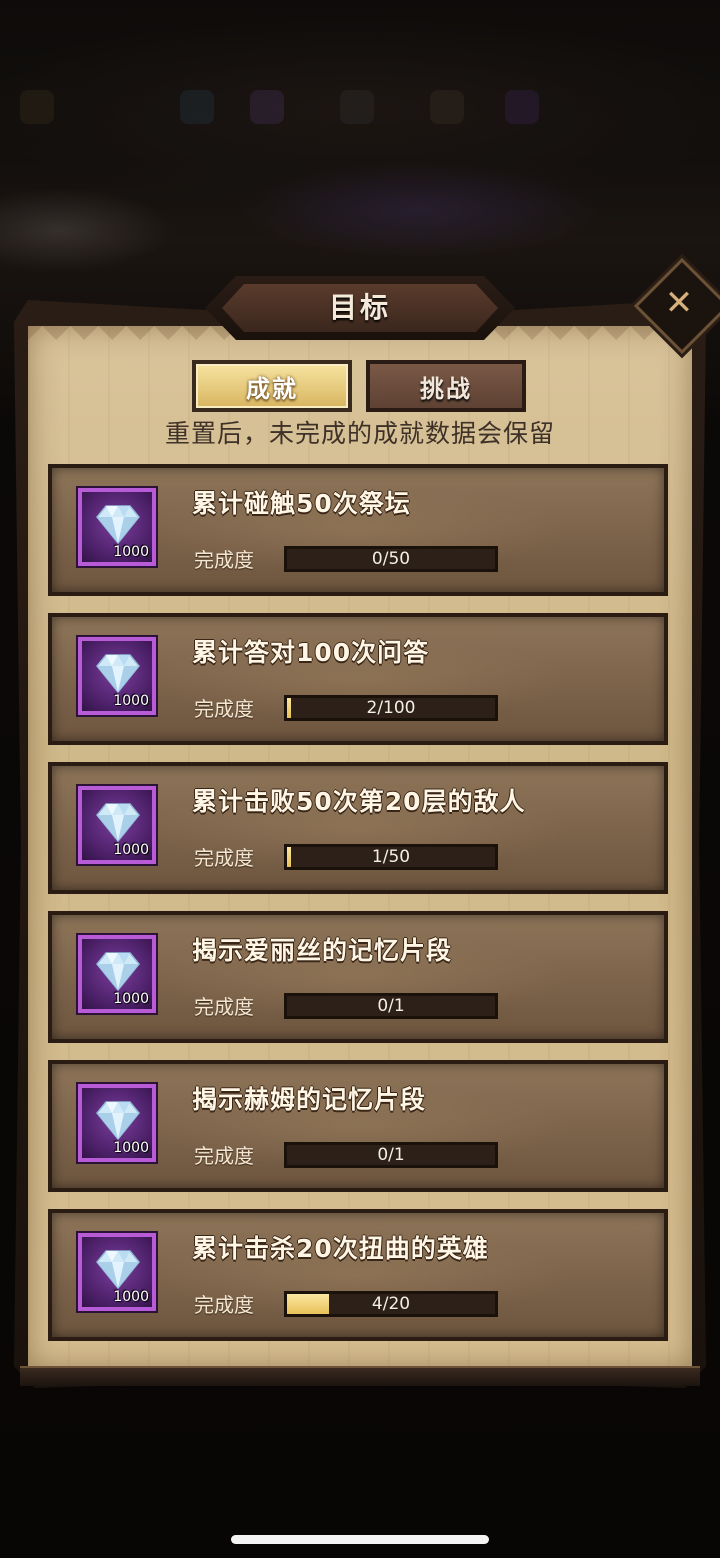  Describe the element at coordinates (272, 386) in the screenshot. I see `tab-achievements: 成就` at that location.